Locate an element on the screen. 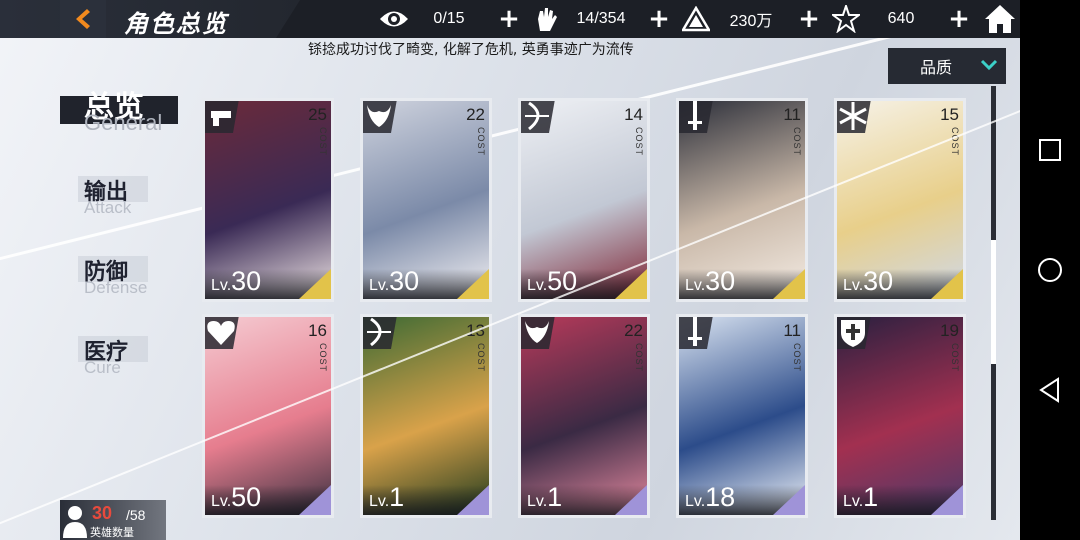  hero-card: 15 COST Lv.30 is located at coordinates (900, 200).